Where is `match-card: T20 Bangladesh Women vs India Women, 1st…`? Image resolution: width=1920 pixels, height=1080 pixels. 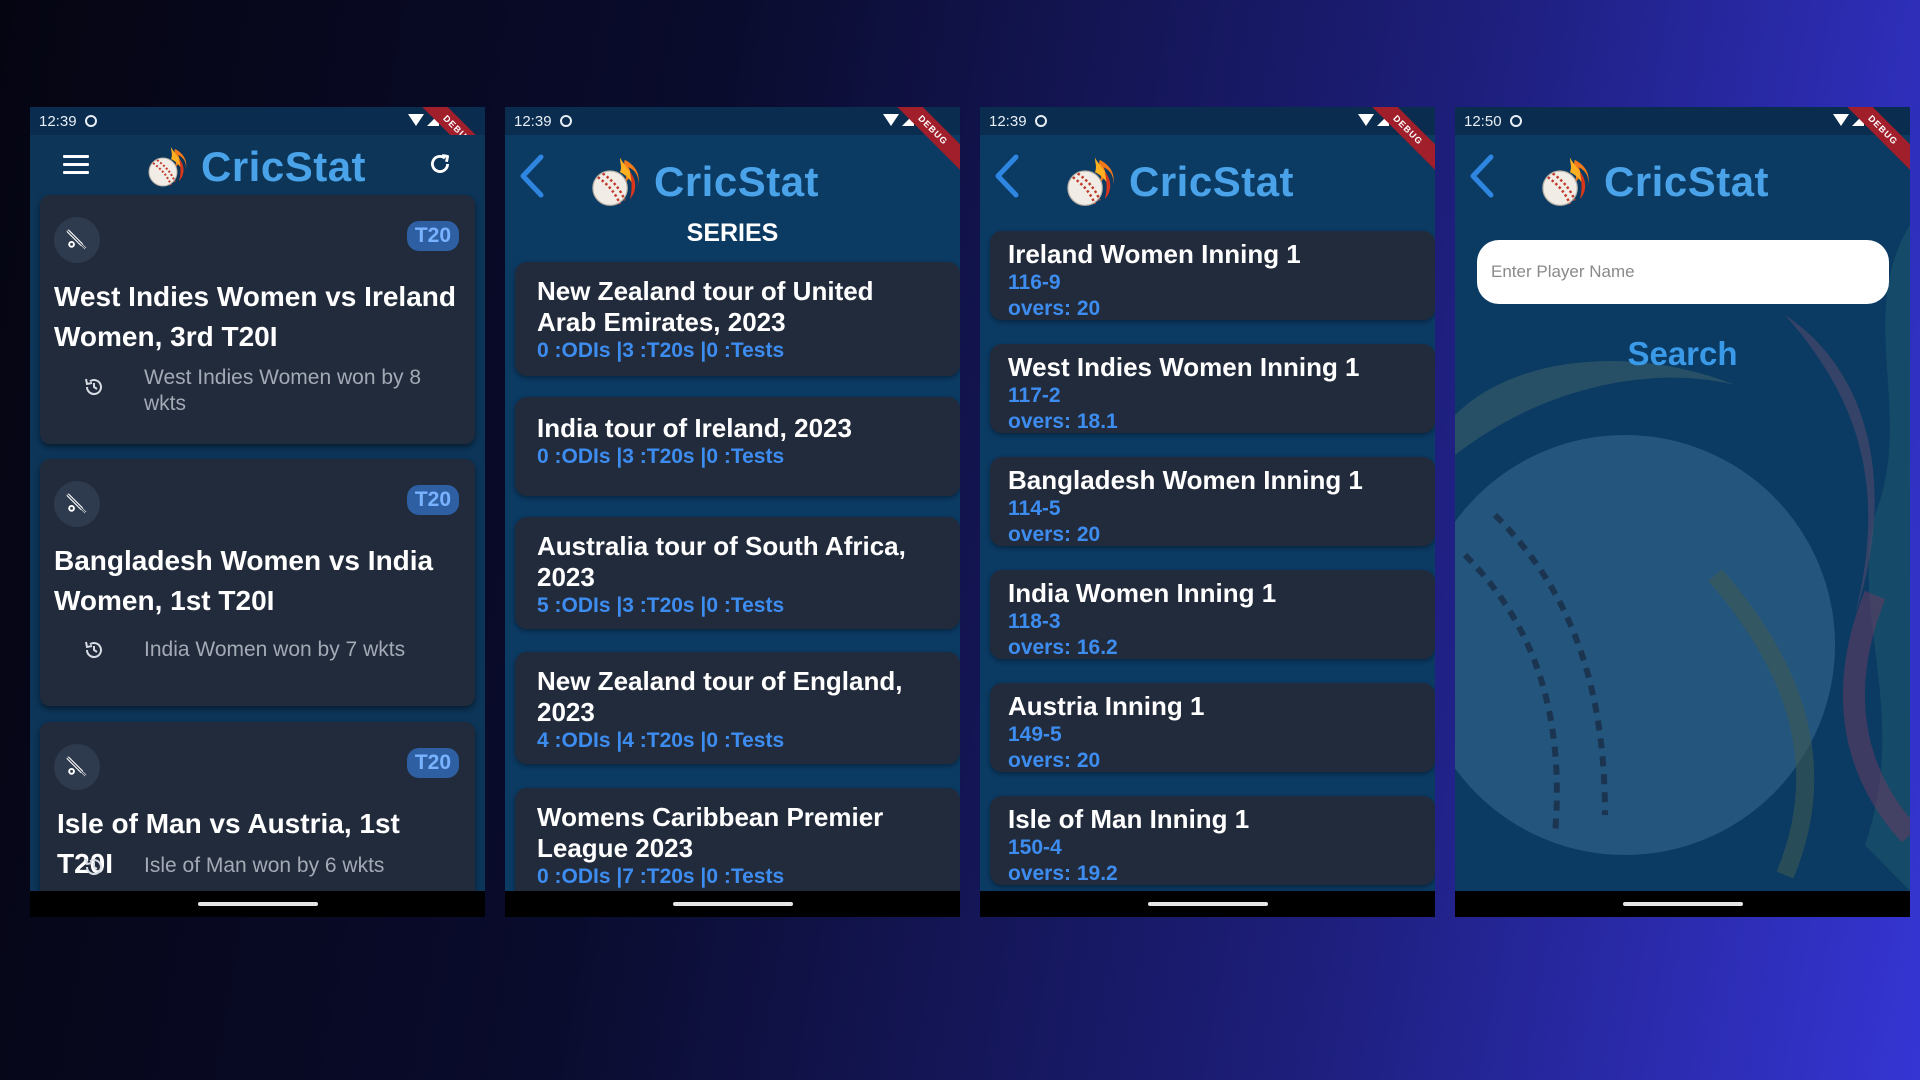
match-card: T20 Bangladesh Women vs India Women, 1st… is located at coordinates (257, 582).